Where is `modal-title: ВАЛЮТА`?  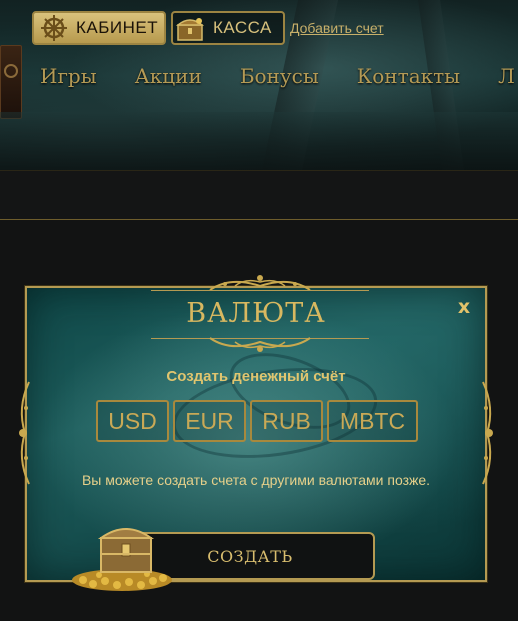
modal-title: ВАЛЮТА is located at coordinates (256, 313).